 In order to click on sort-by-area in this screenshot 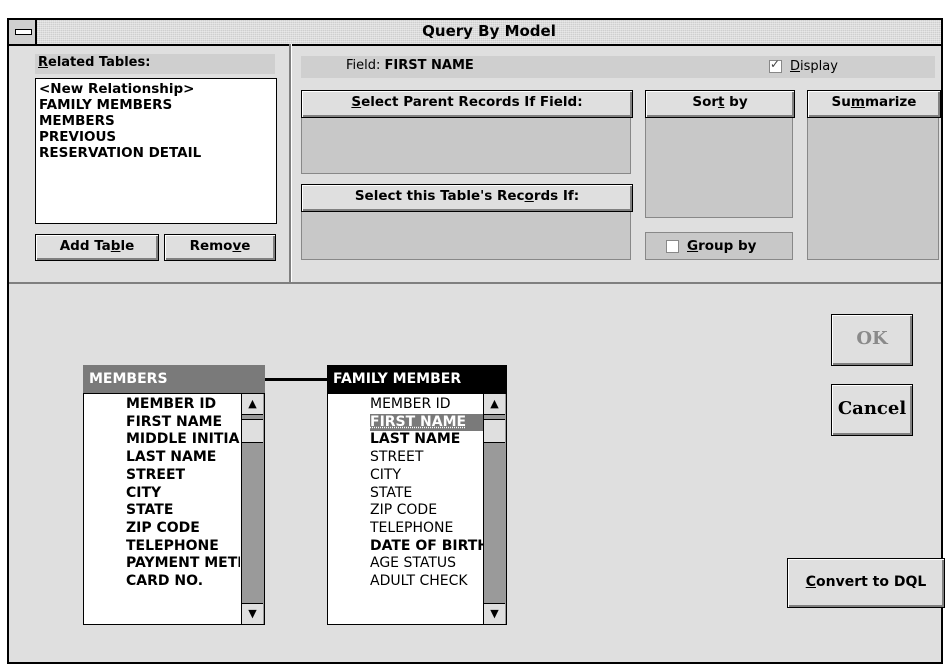, I will do `click(719, 167)`.